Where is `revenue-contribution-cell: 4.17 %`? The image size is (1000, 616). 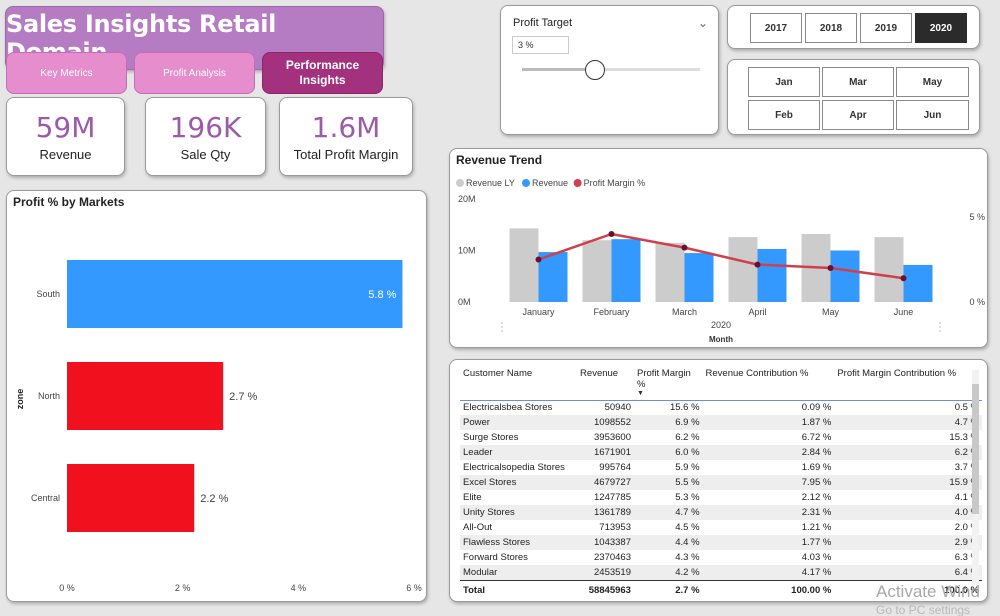
revenue-contribution-cell: 4.17 % is located at coordinates (768, 572).